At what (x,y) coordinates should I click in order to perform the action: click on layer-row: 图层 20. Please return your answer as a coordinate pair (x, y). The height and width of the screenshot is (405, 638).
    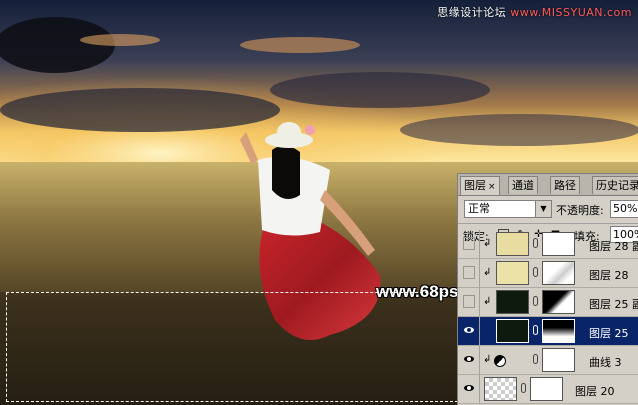
    Looking at the image, I should click on (548, 389).